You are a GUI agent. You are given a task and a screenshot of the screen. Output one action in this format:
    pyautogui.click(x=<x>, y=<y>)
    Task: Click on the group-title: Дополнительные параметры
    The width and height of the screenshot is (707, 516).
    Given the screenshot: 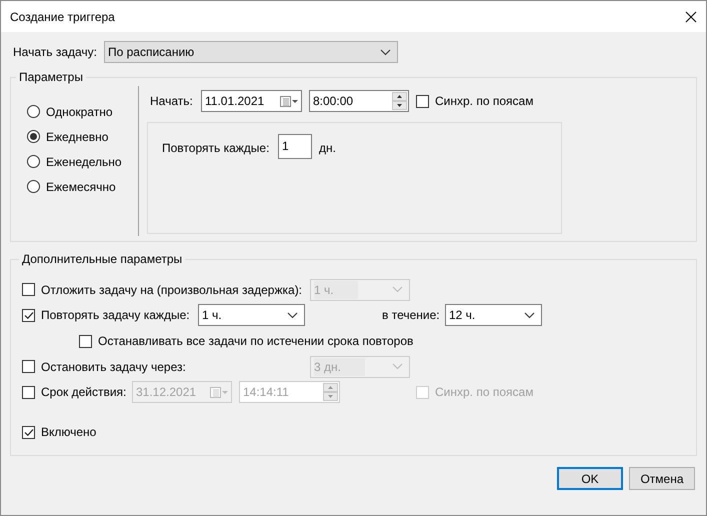 What is the action you would take?
    pyautogui.click(x=102, y=259)
    